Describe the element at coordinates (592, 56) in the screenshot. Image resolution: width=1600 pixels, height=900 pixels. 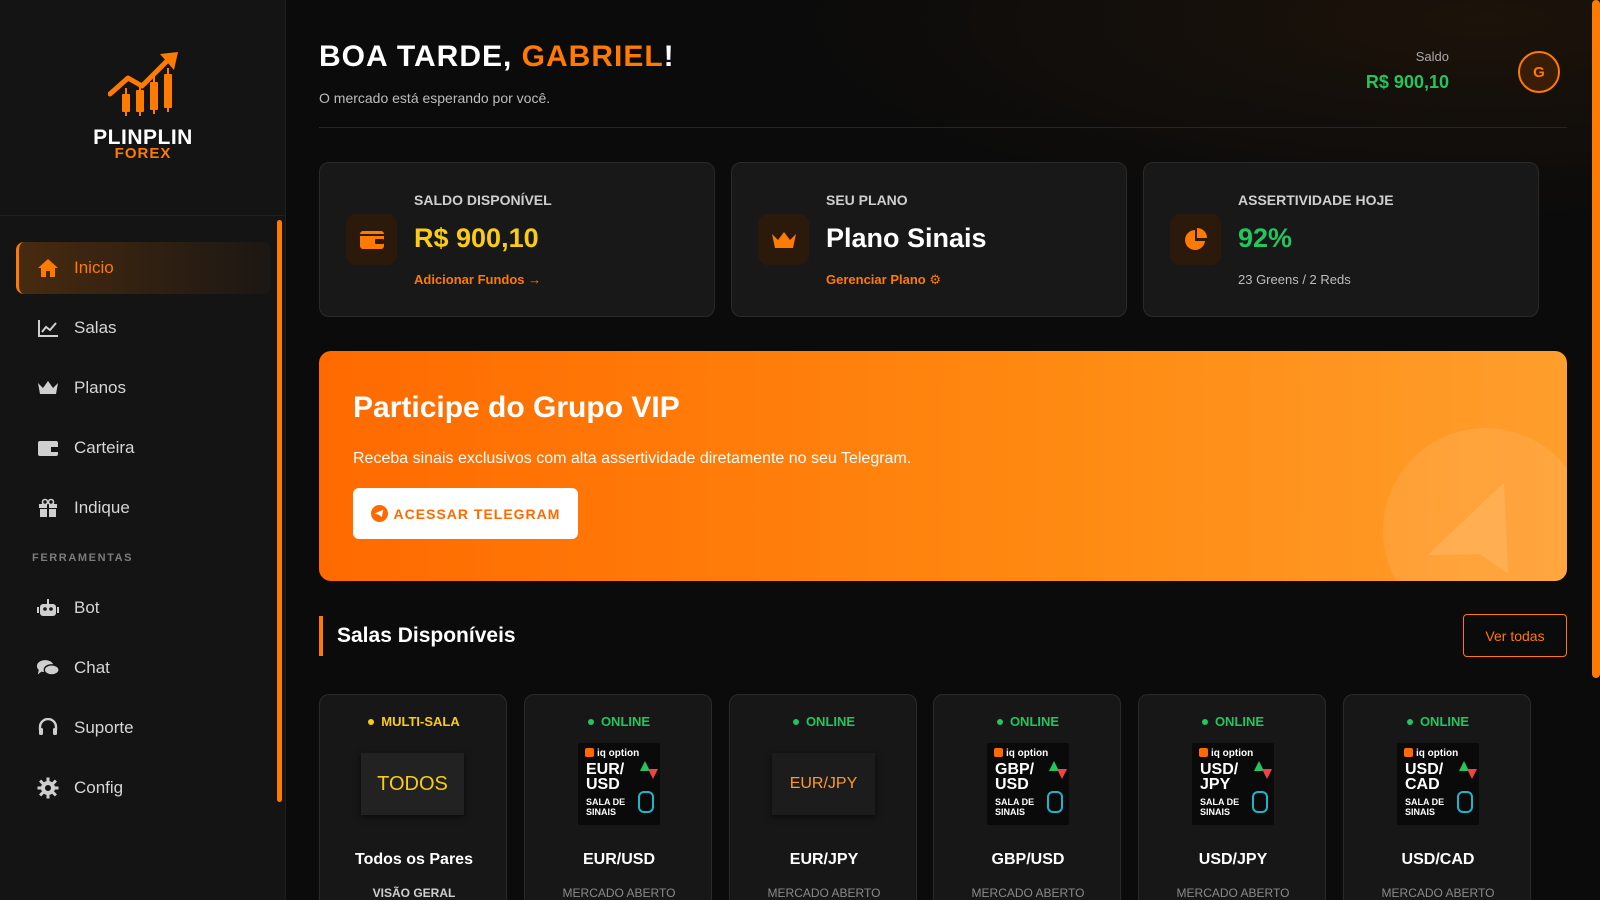
I see `greeting-user-name: GABRIEL` at that location.